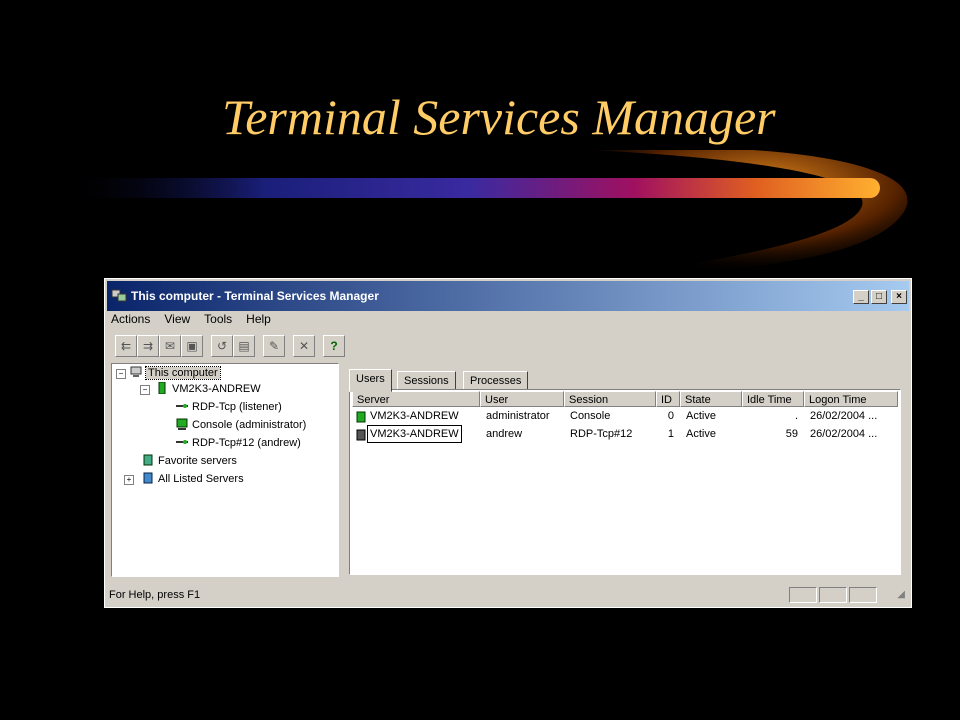 This screenshot has height=720, width=960. Describe the element at coordinates (238, 443) in the screenshot. I see `tree-node-rdp-session: RDP-Tcp#12 (andrew)` at that location.